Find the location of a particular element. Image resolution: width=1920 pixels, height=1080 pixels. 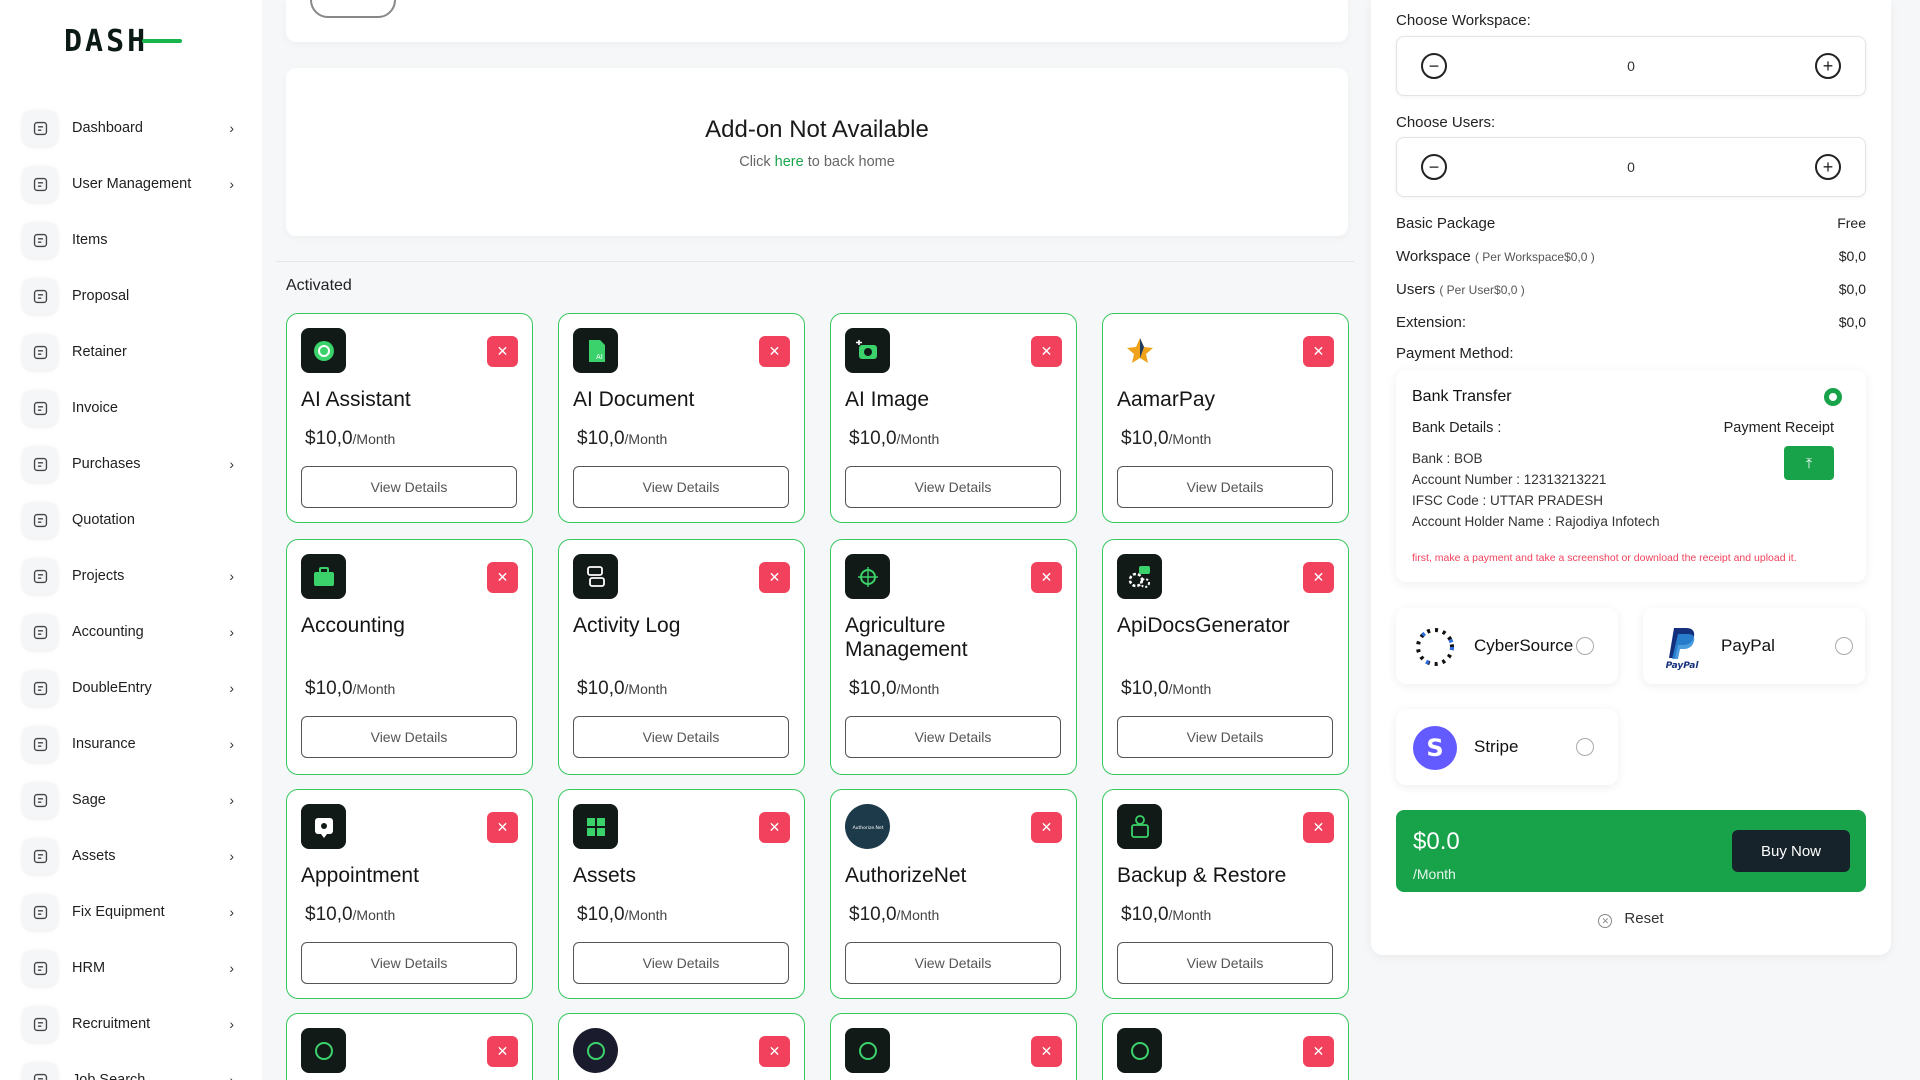

gateway-paypal: PayPal PayPal is located at coordinates (1754, 646).